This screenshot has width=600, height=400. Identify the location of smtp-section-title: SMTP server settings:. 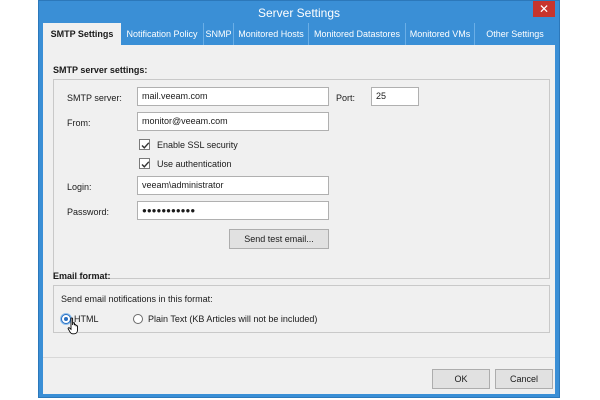
(100, 70).